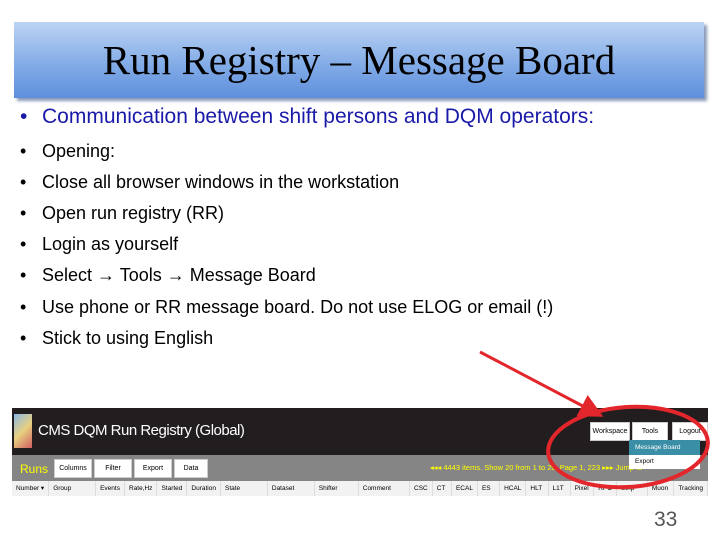 This screenshot has width=720, height=540. Describe the element at coordinates (666, 519) in the screenshot. I see `page-number: 33` at that location.